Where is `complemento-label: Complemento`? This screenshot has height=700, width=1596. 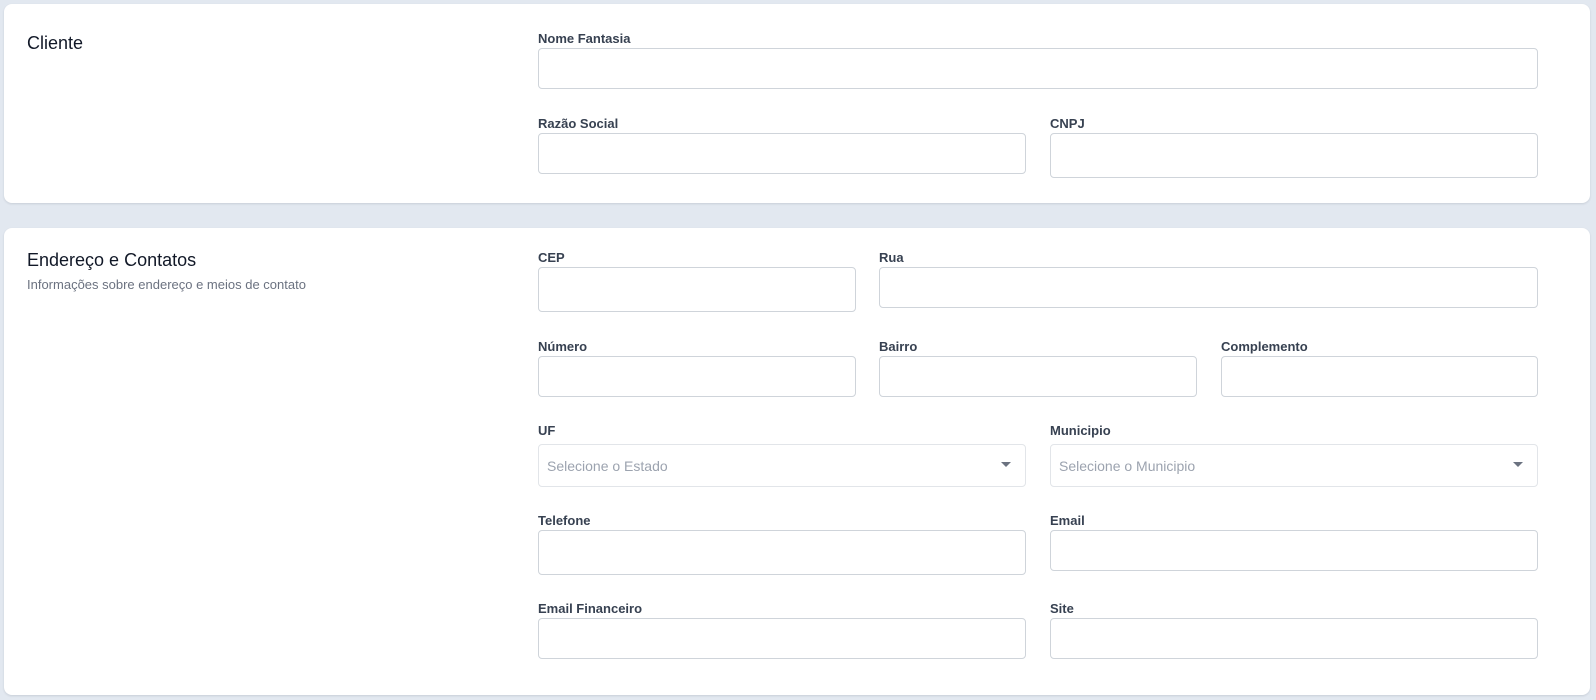
complemento-label: Complemento is located at coordinates (1264, 346).